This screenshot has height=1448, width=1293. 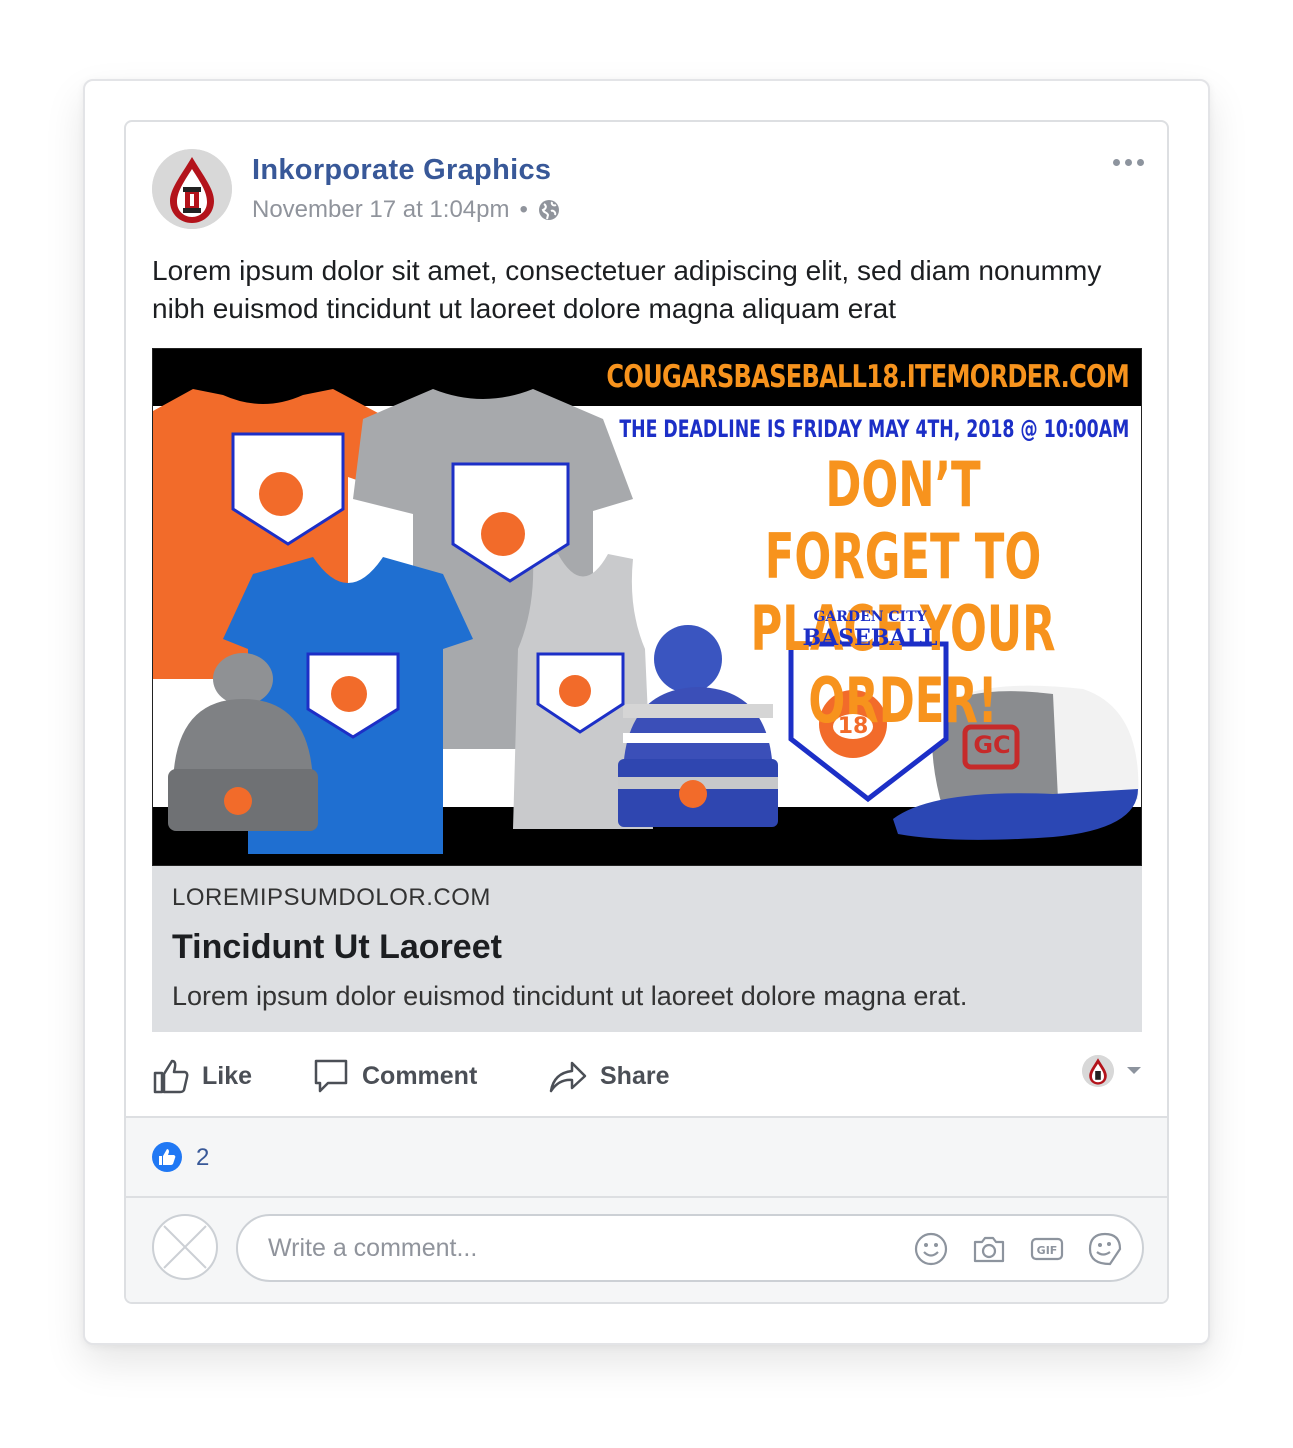 I want to click on comment-icon, so click(x=331, y=1076).